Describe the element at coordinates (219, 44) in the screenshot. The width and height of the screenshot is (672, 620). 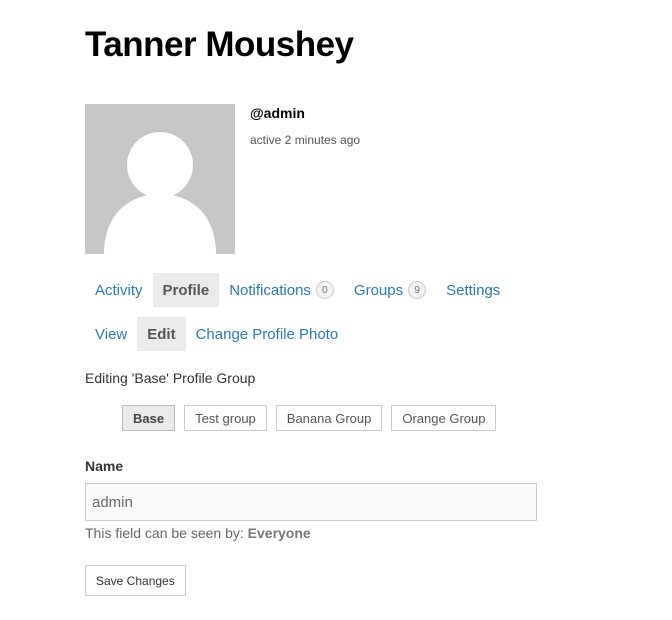
I see `page-title: Tanner Moushey` at that location.